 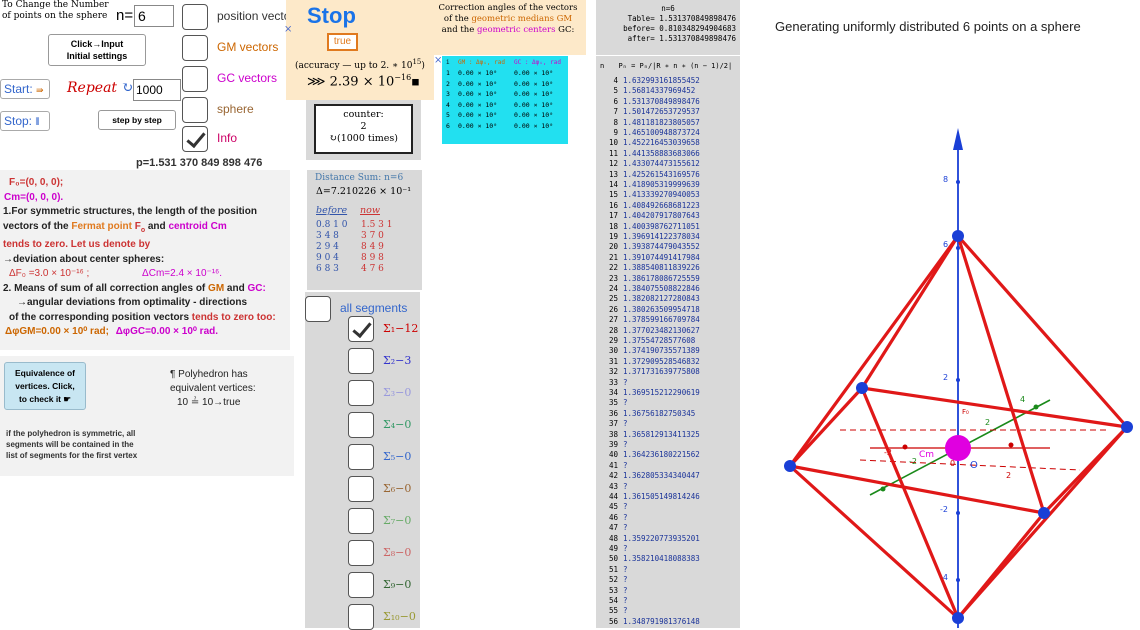 I want to click on list-item-n: 41, so click(x=613, y=465).